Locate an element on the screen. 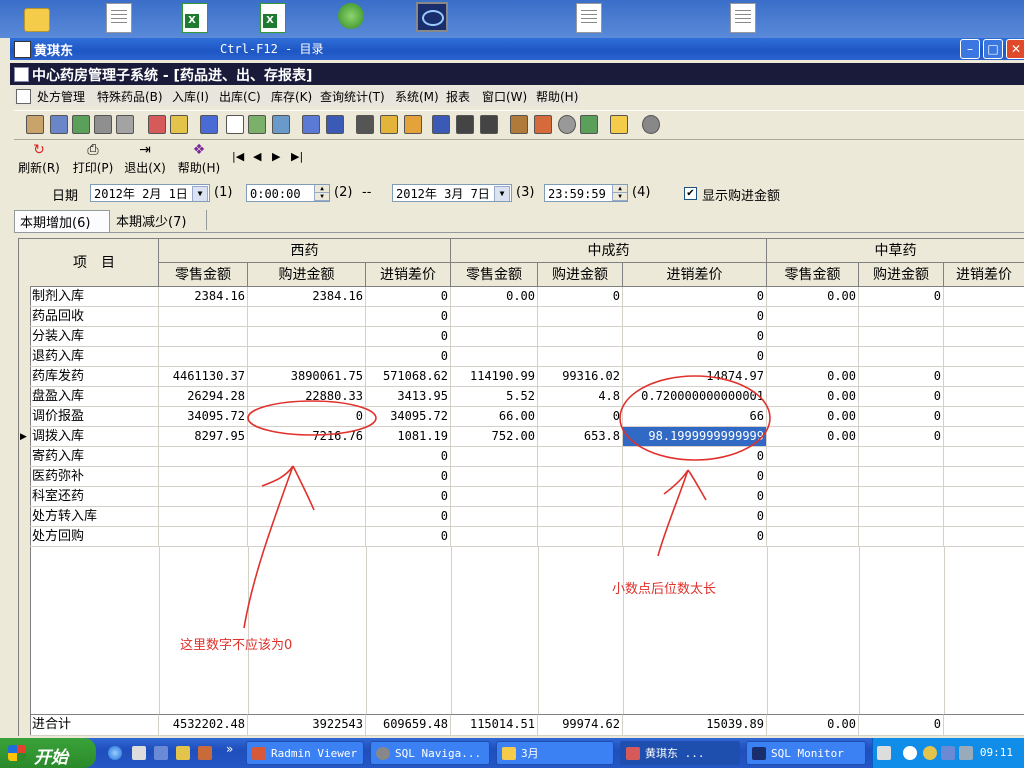 The width and height of the screenshot is (1024, 768). start-time-field: 0:00:00 ▲ ▼ is located at coordinates (288, 193).